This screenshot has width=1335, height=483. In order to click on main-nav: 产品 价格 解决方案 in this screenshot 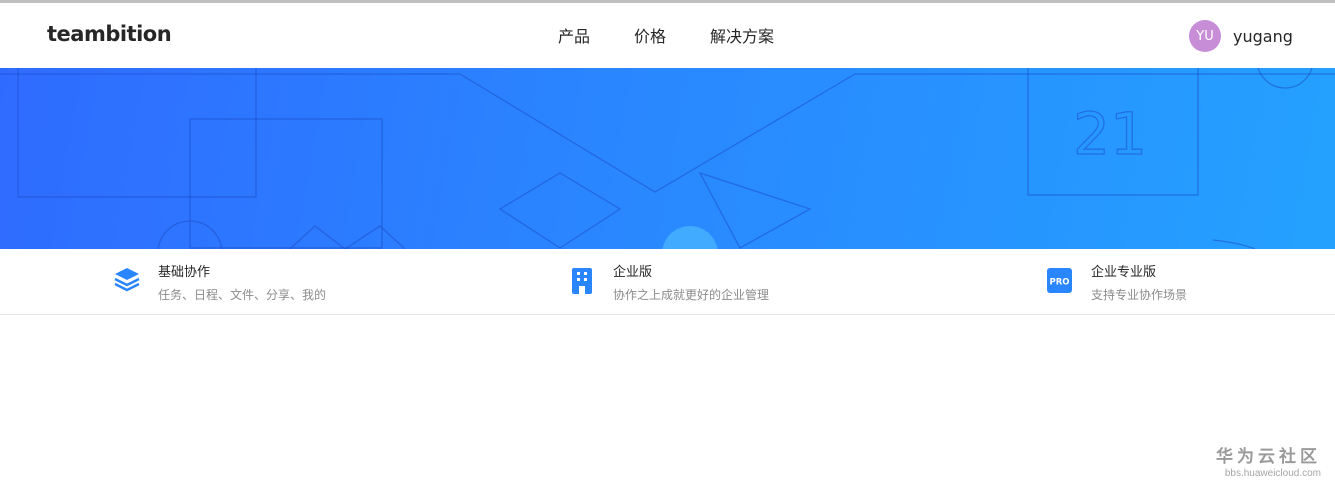, I will do `click(688, 37)`.